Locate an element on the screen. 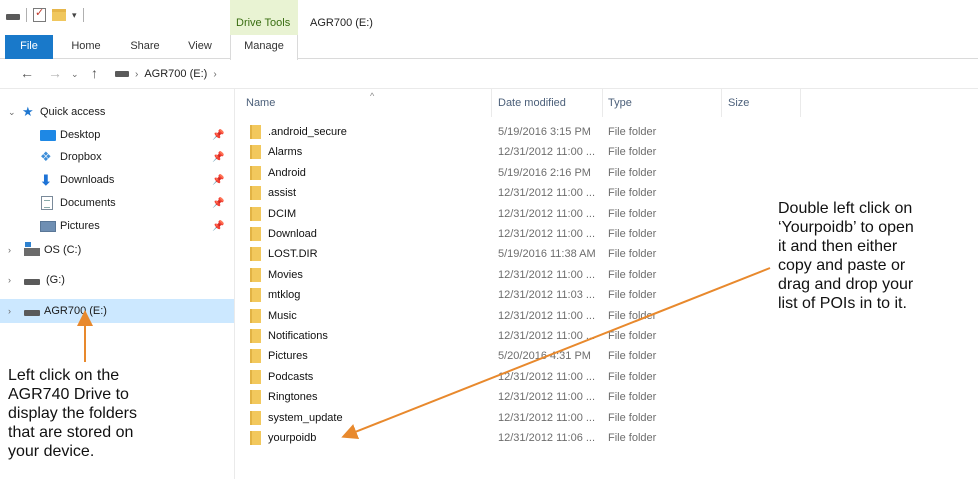 This screenshot has width=978, height=479. file-date-modified: 5/20/2016 4:31 PM is located at coordinates (544, 356).